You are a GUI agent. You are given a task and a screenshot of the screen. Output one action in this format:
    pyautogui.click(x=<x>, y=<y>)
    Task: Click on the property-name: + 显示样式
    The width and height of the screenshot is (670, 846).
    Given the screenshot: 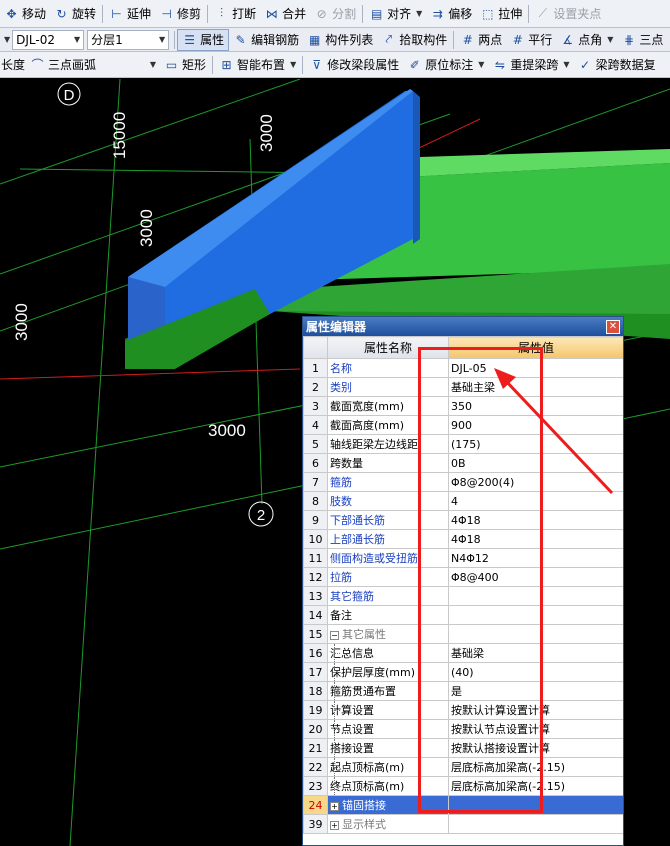 What is the action you would take?
    pyautogui.click(x=388, y=824)
    